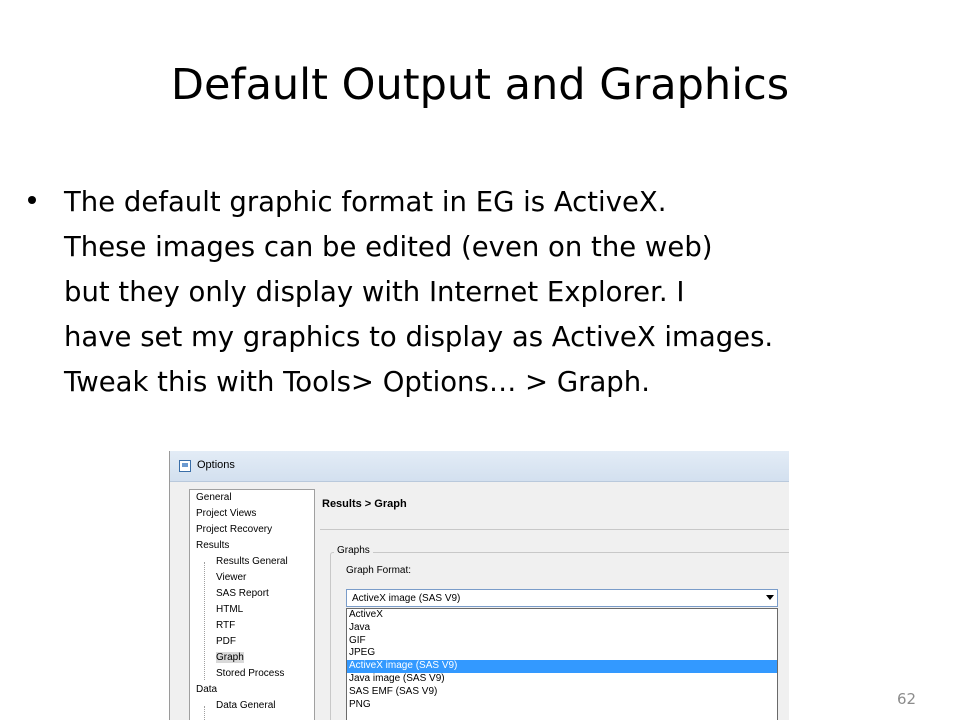 Image resolution: width=960 pixels, height=720 pixels. I want to click on graph-format-option: ActiveX image (SAS V9), so click(562, 666).